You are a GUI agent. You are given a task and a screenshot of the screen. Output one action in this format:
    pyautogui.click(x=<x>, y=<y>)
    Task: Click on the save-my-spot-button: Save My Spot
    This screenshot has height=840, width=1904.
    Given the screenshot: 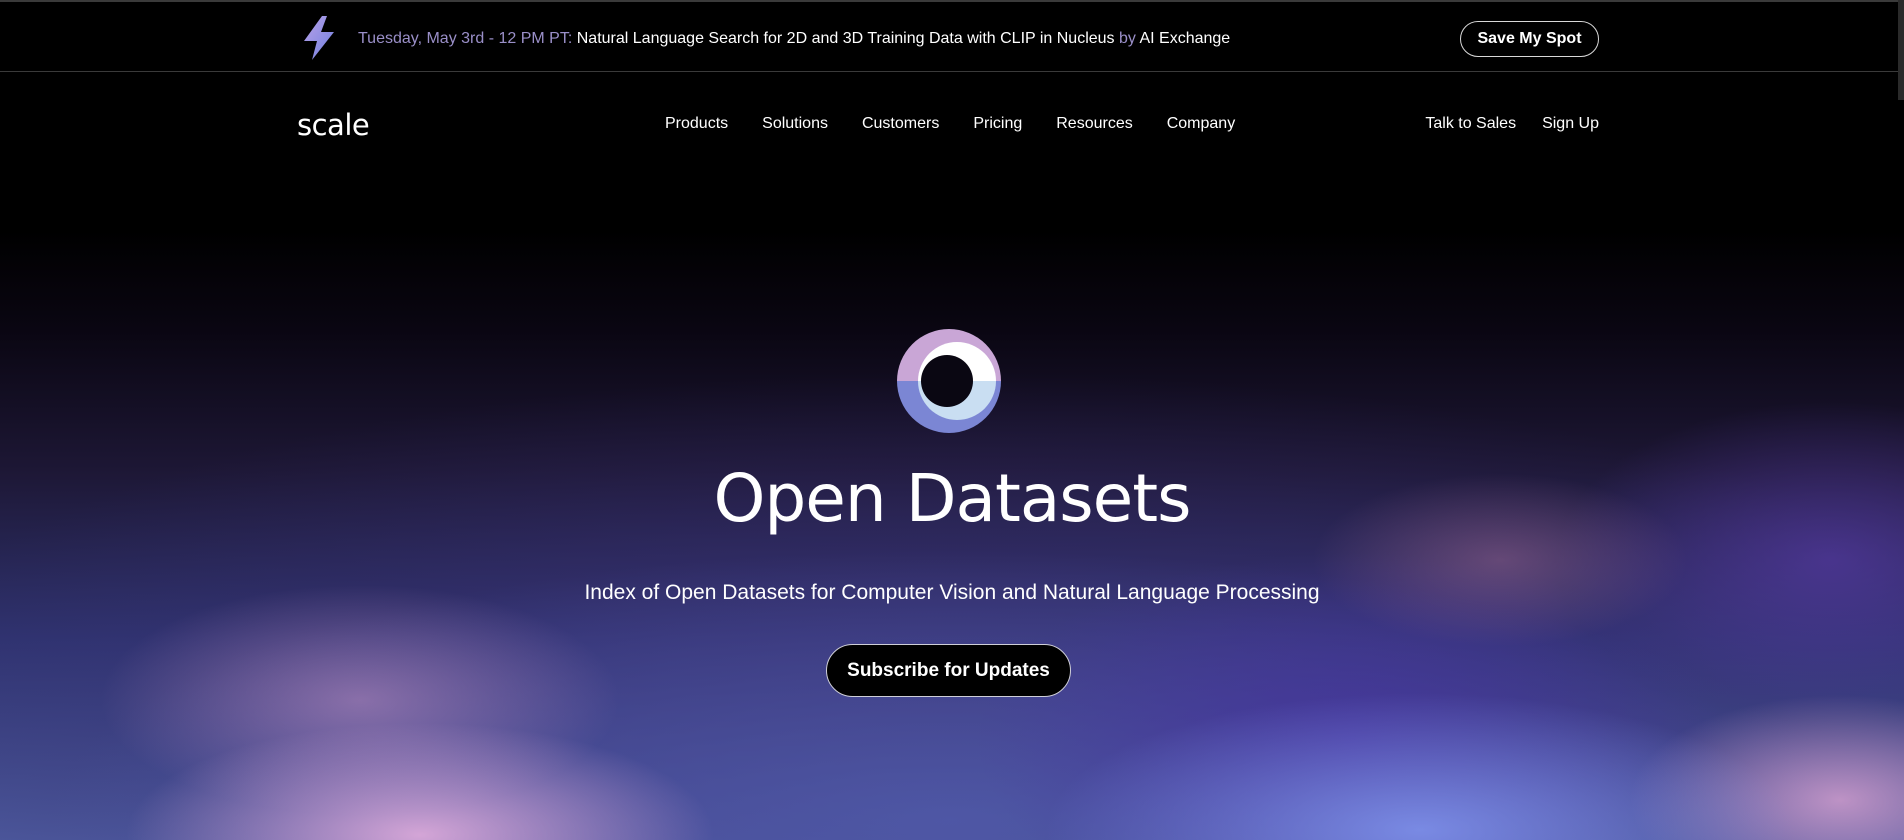 What is the action you would take?
    pyautogui.click(x=1529, y=39)
    